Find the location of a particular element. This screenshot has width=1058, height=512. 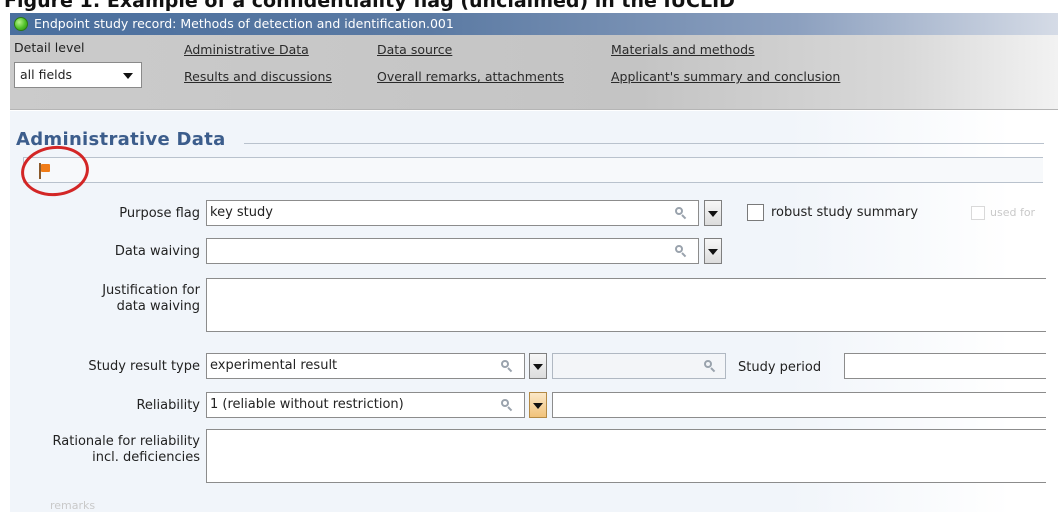

detail-level-select: all fields is located at coordinates (78, 75).